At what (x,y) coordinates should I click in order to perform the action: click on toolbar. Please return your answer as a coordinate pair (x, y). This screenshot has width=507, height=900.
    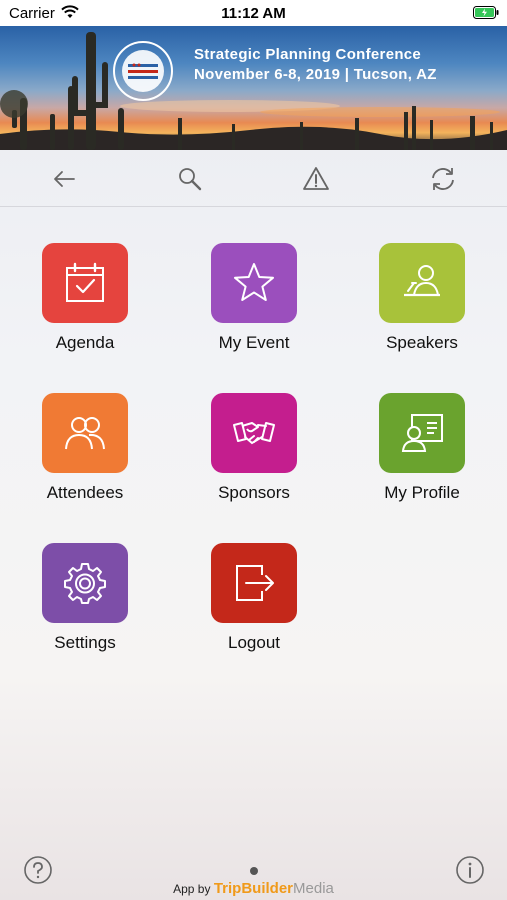
    Looking at the image, I should click on (253, 178).